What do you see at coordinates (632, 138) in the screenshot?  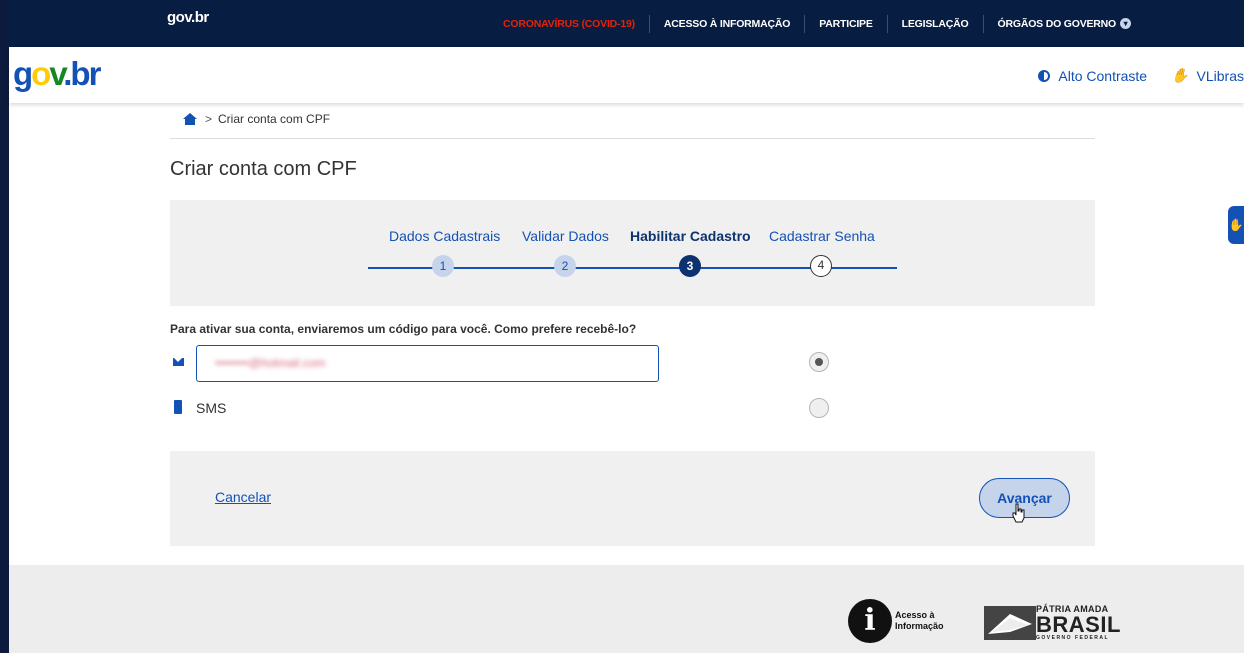 I see `breadcrumb-divider` at bounding box center [632, 138].